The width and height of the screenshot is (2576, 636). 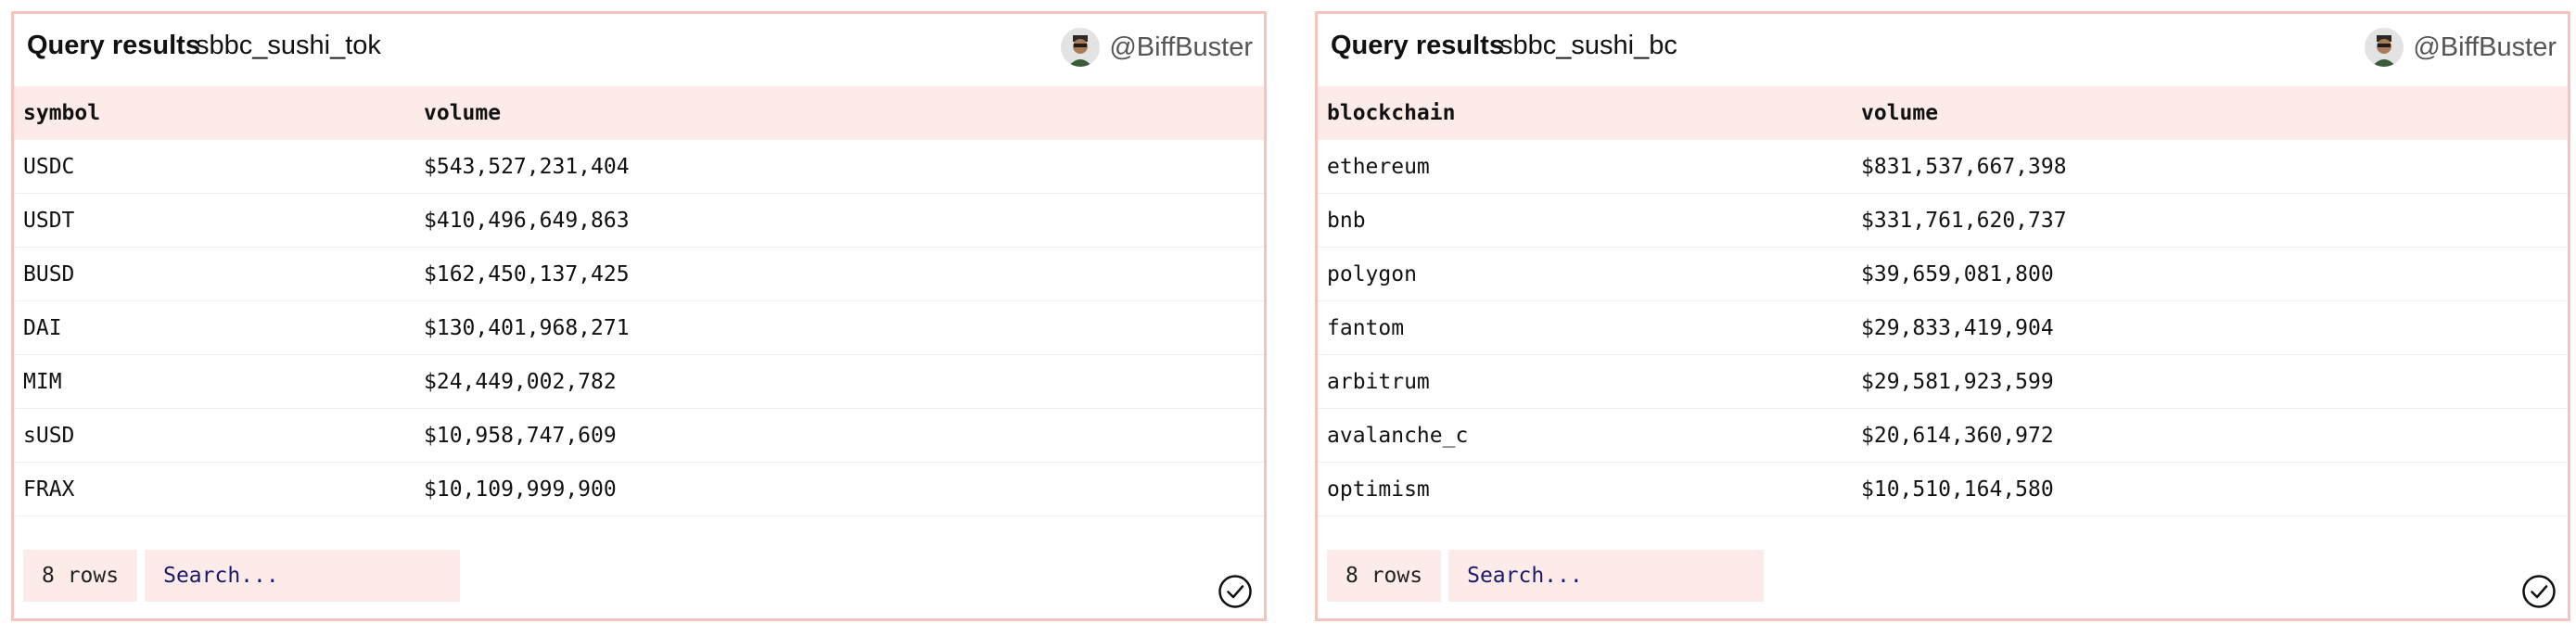 I want to click on table-row: USDC $543,527,231,404, so click(x=639, y=167).